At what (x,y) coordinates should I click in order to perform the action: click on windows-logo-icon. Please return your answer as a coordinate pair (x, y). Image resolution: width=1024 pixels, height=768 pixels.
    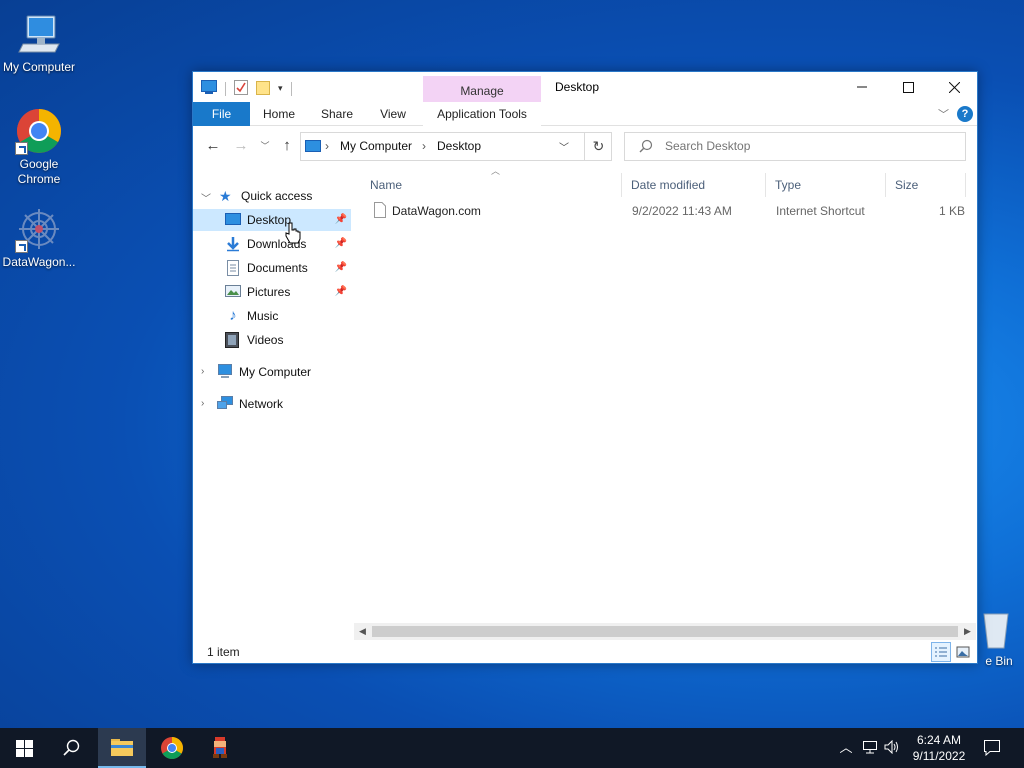
    Looking at the image, I should click on (24, 748).